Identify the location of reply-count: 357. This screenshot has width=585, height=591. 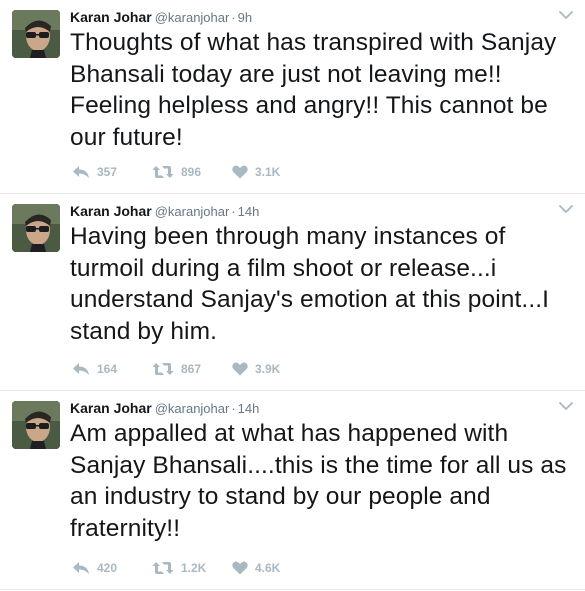
(107, 172).